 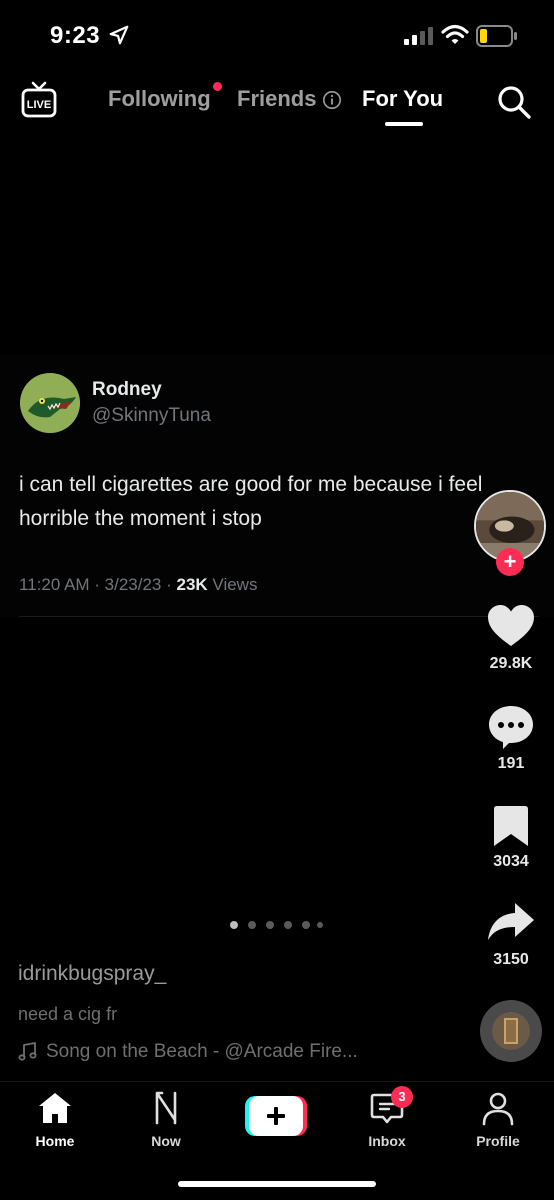 I want to click on profile-icon, so click(x=498, y=1109).